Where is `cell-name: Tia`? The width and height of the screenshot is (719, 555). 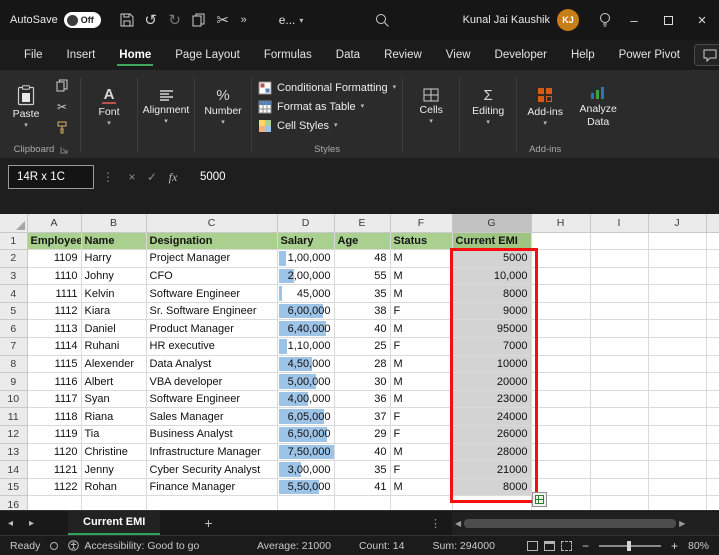
cell-name: Tia is located at coordinates (114, 434).